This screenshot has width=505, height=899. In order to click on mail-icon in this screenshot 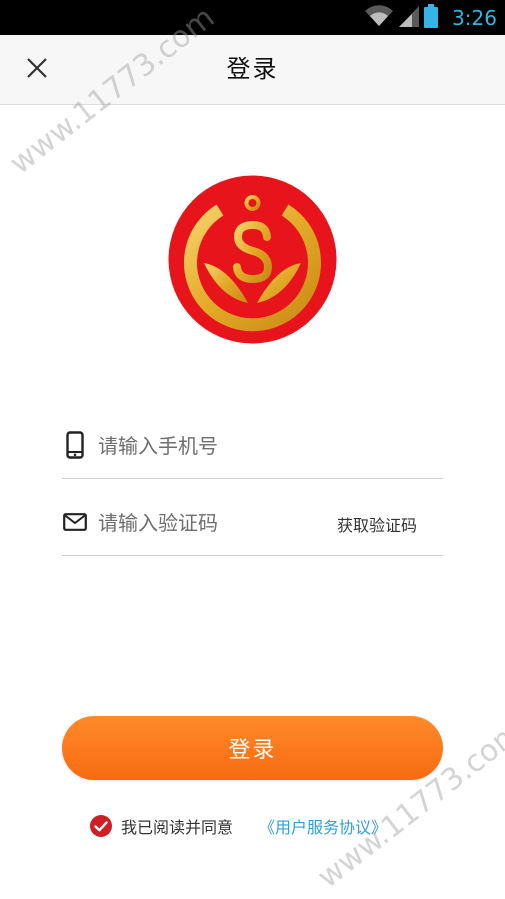, I will do `click(75, 522)`.